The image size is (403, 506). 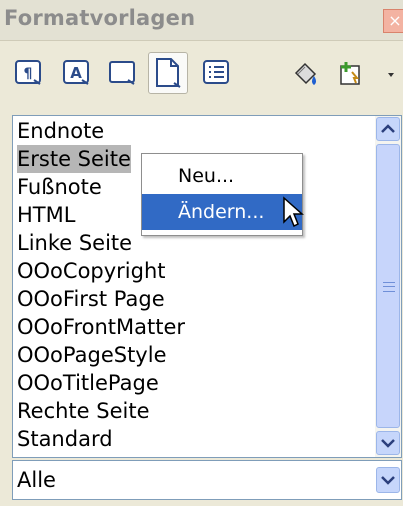 I want to click on fill-format-mode-button, so click(x=307, y=73).